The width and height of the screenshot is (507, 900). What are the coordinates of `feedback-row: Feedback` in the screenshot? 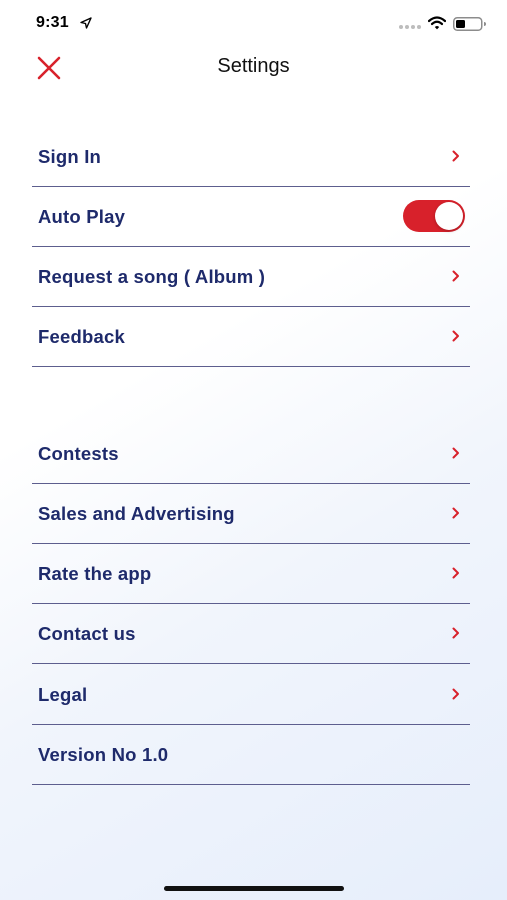 It's located at (251, 337).